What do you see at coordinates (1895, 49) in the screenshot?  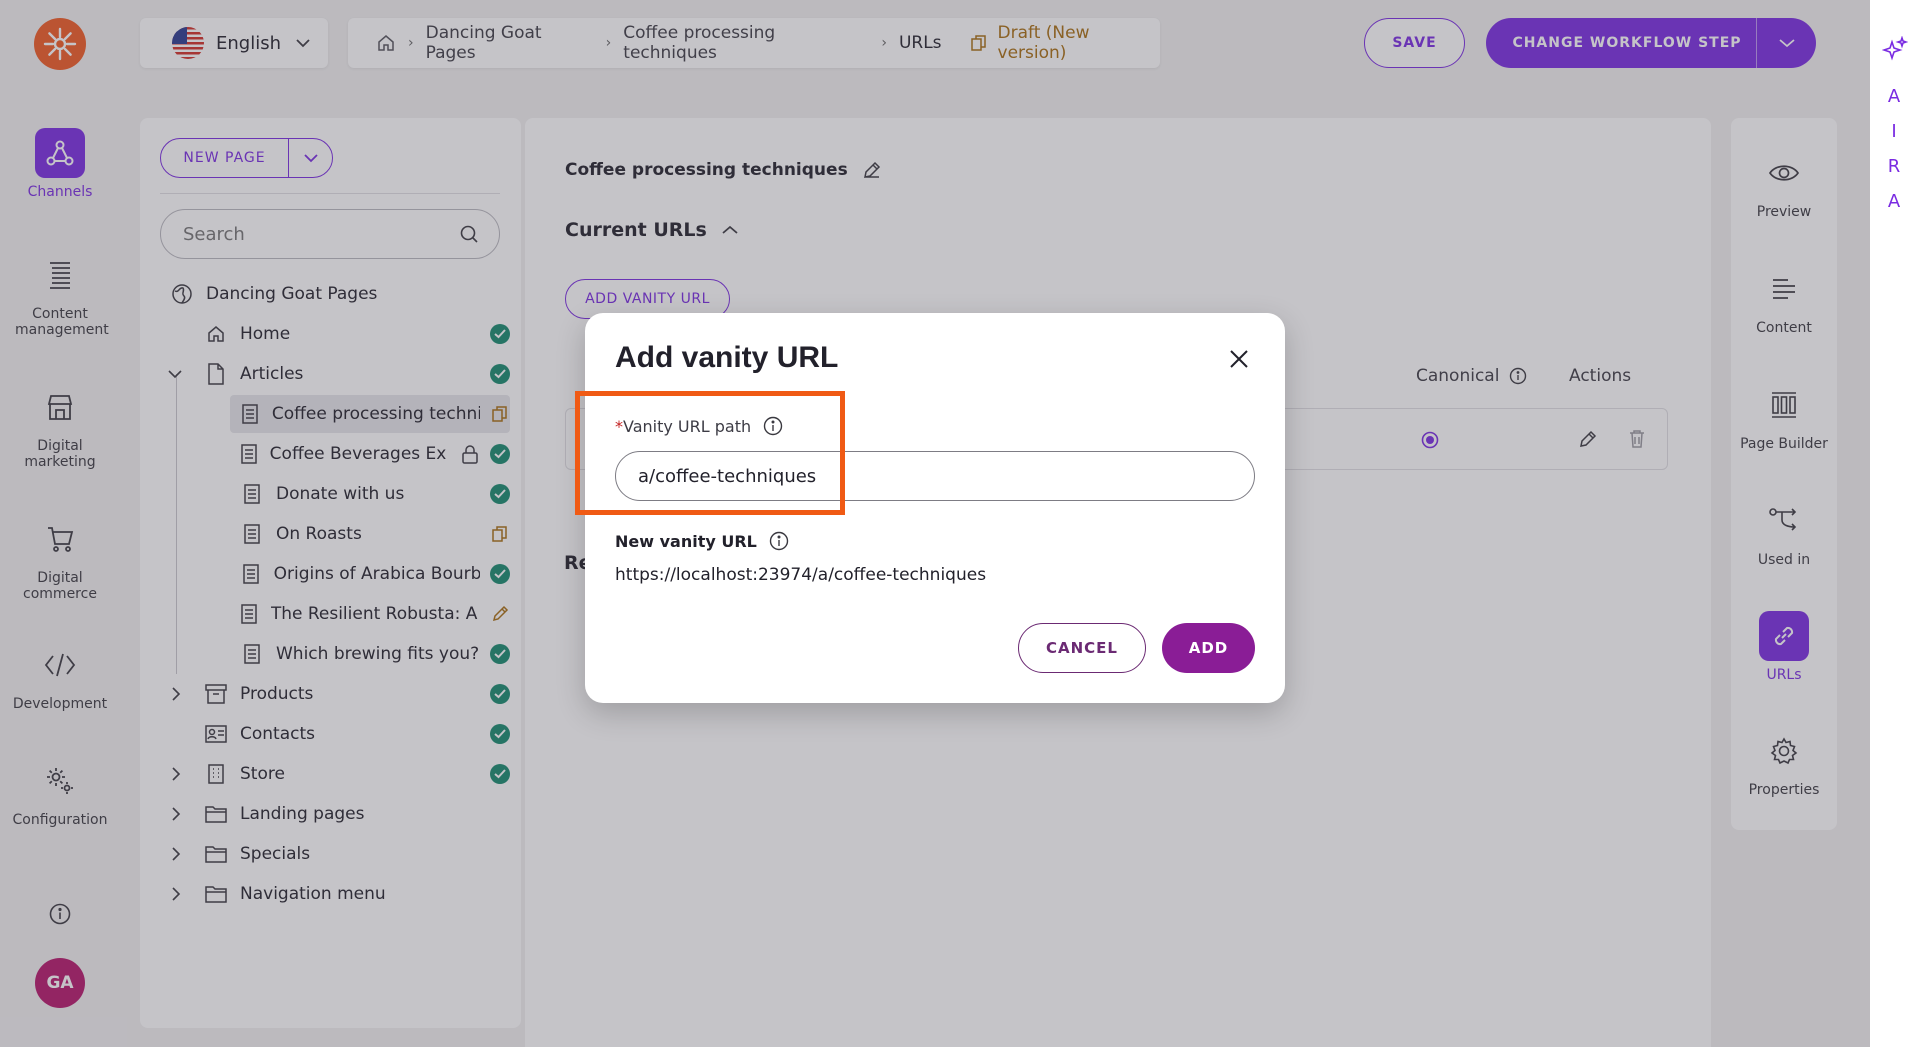 I see `sparkle-icon` at bounding box center [1895, 49].